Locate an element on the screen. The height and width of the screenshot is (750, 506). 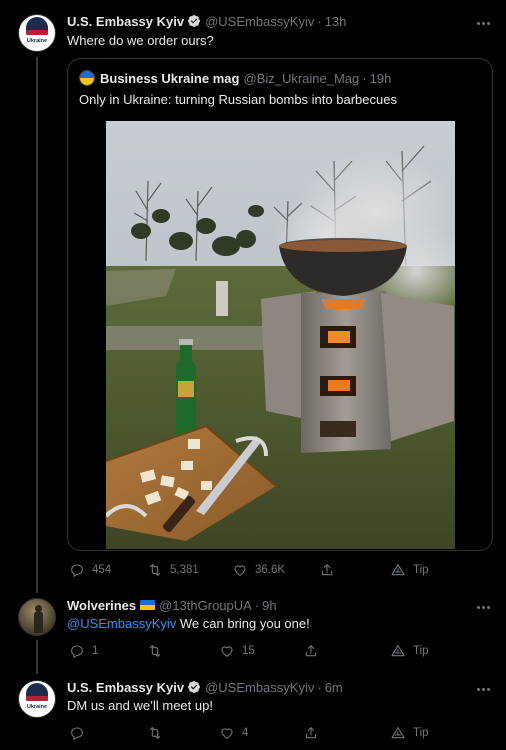
reply-count: 454 is located at coordinates (102, 570).